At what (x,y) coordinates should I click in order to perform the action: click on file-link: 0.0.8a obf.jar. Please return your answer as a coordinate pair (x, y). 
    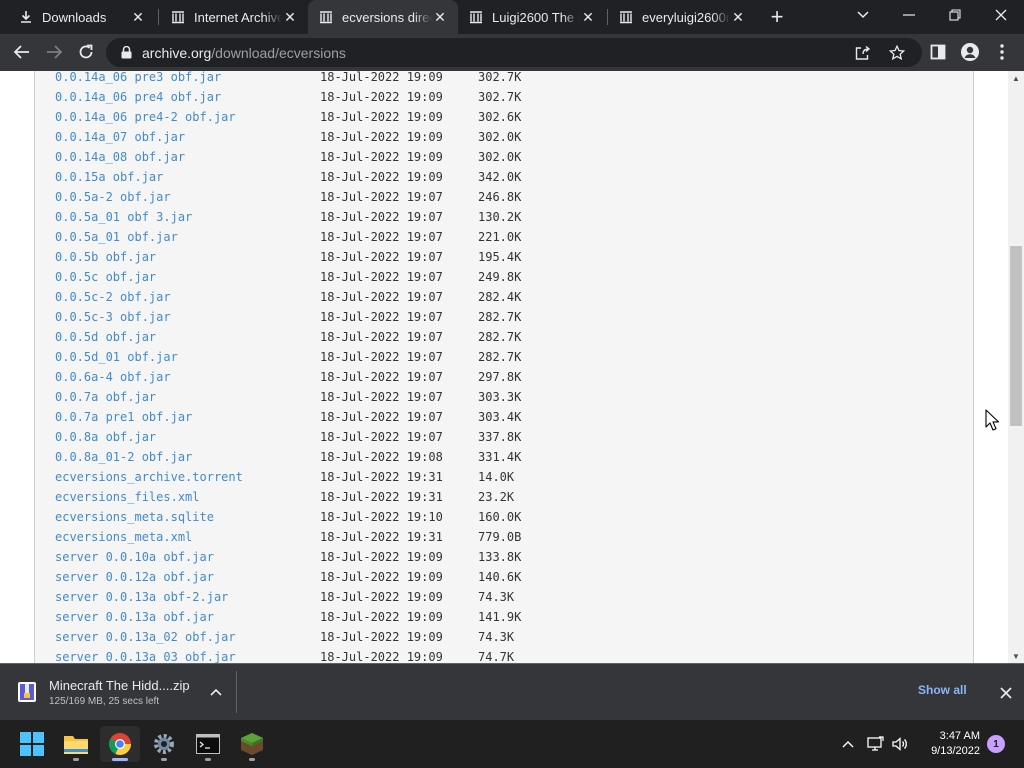
    Looking at the image, I should click on (105, 437).